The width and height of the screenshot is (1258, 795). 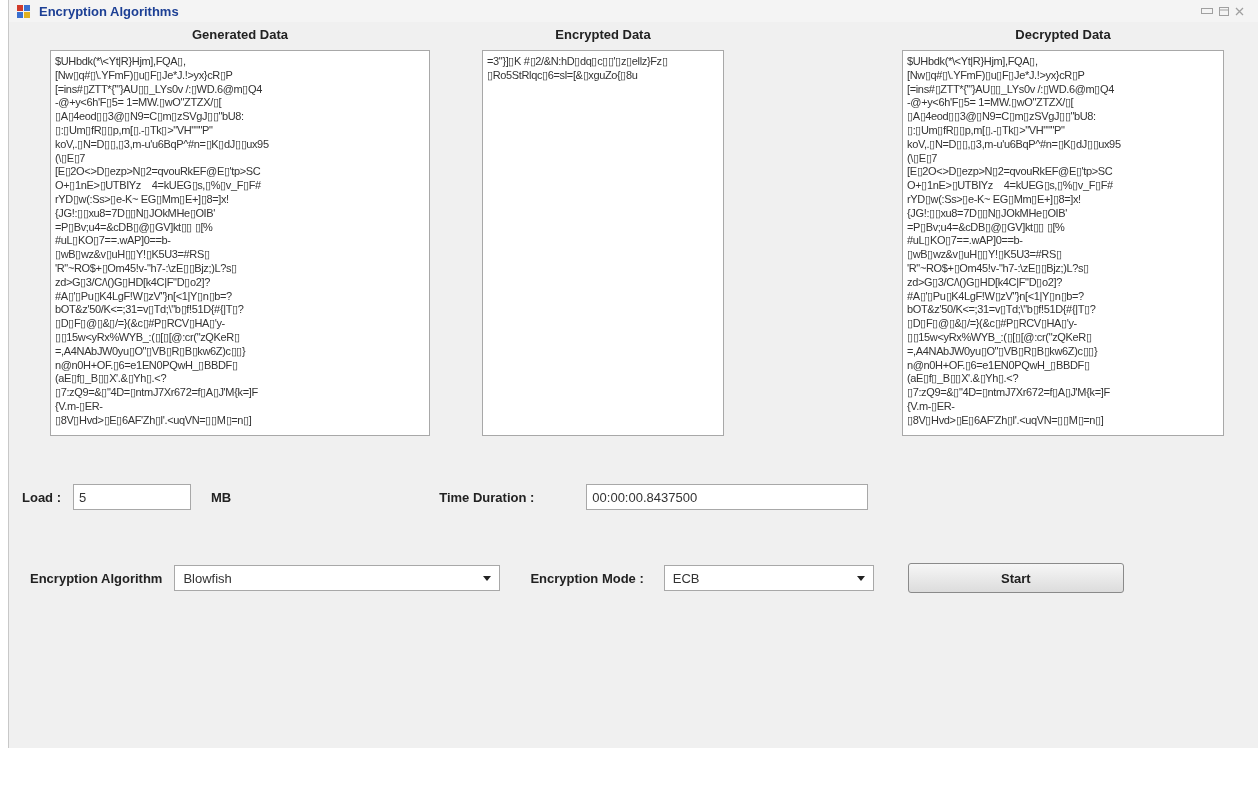 What do you see at coordinates (25, 11) in the screenshot?
I see `app-icon` at bounding box center [25, 11].